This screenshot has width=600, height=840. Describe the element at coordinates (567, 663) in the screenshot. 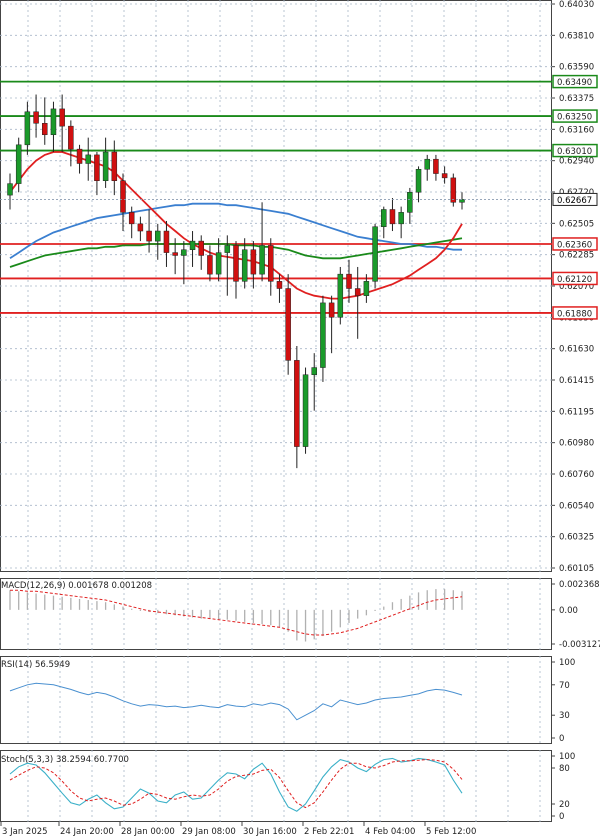

I see `rsi-tick-label: 100` at that location.